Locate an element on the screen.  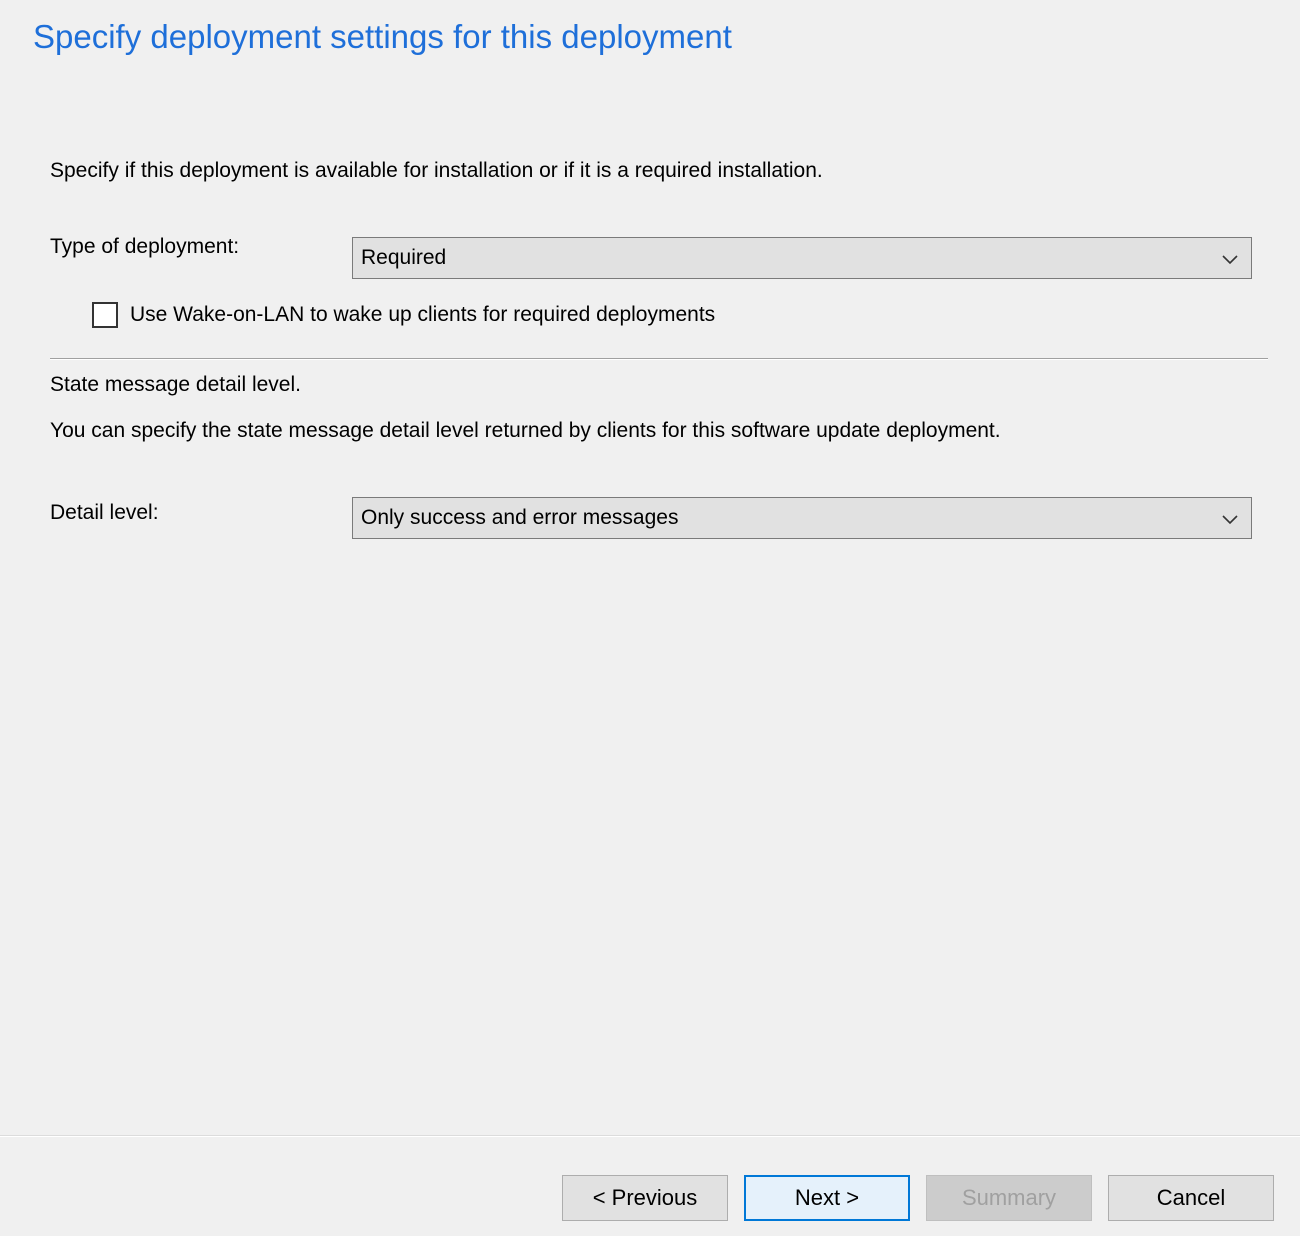
next-button: Next > is located at coordinates (827, 1198).